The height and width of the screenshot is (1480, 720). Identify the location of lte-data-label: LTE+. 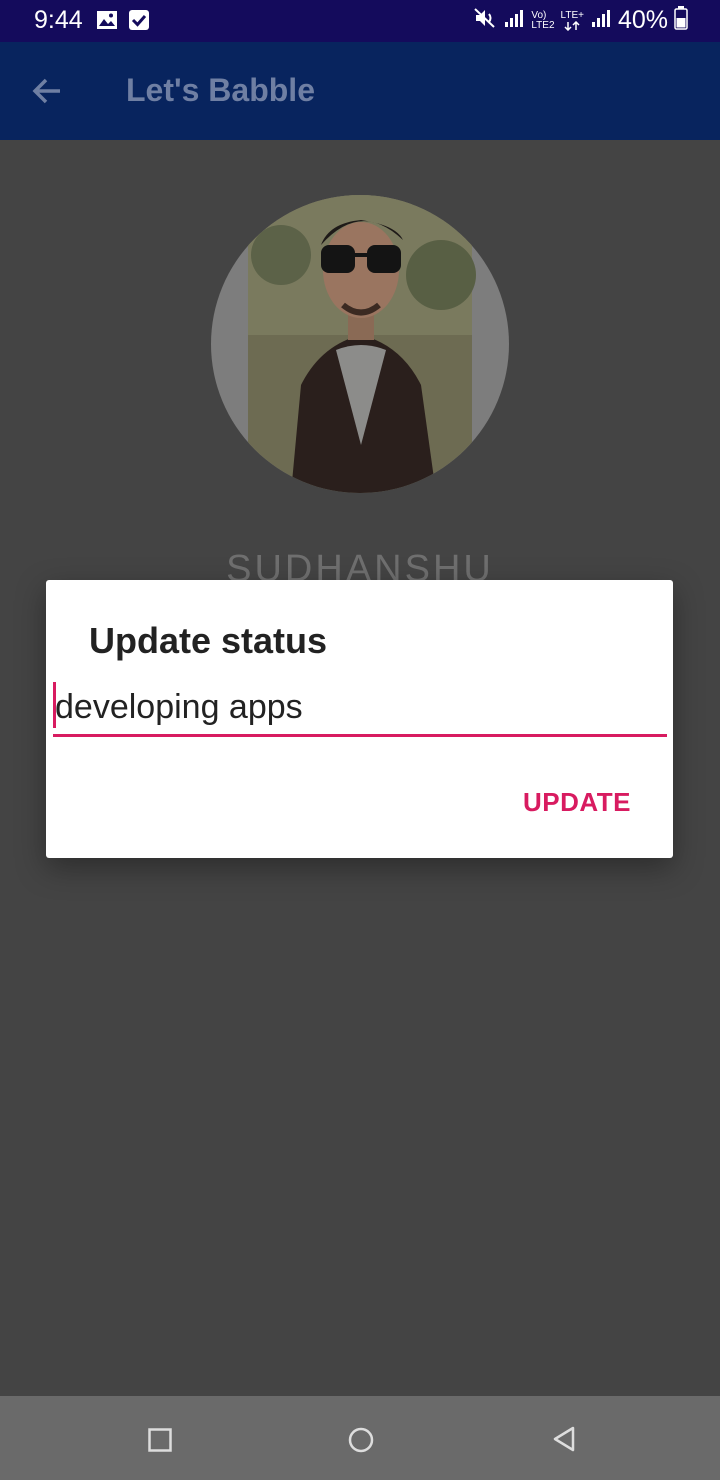
(572, 20).